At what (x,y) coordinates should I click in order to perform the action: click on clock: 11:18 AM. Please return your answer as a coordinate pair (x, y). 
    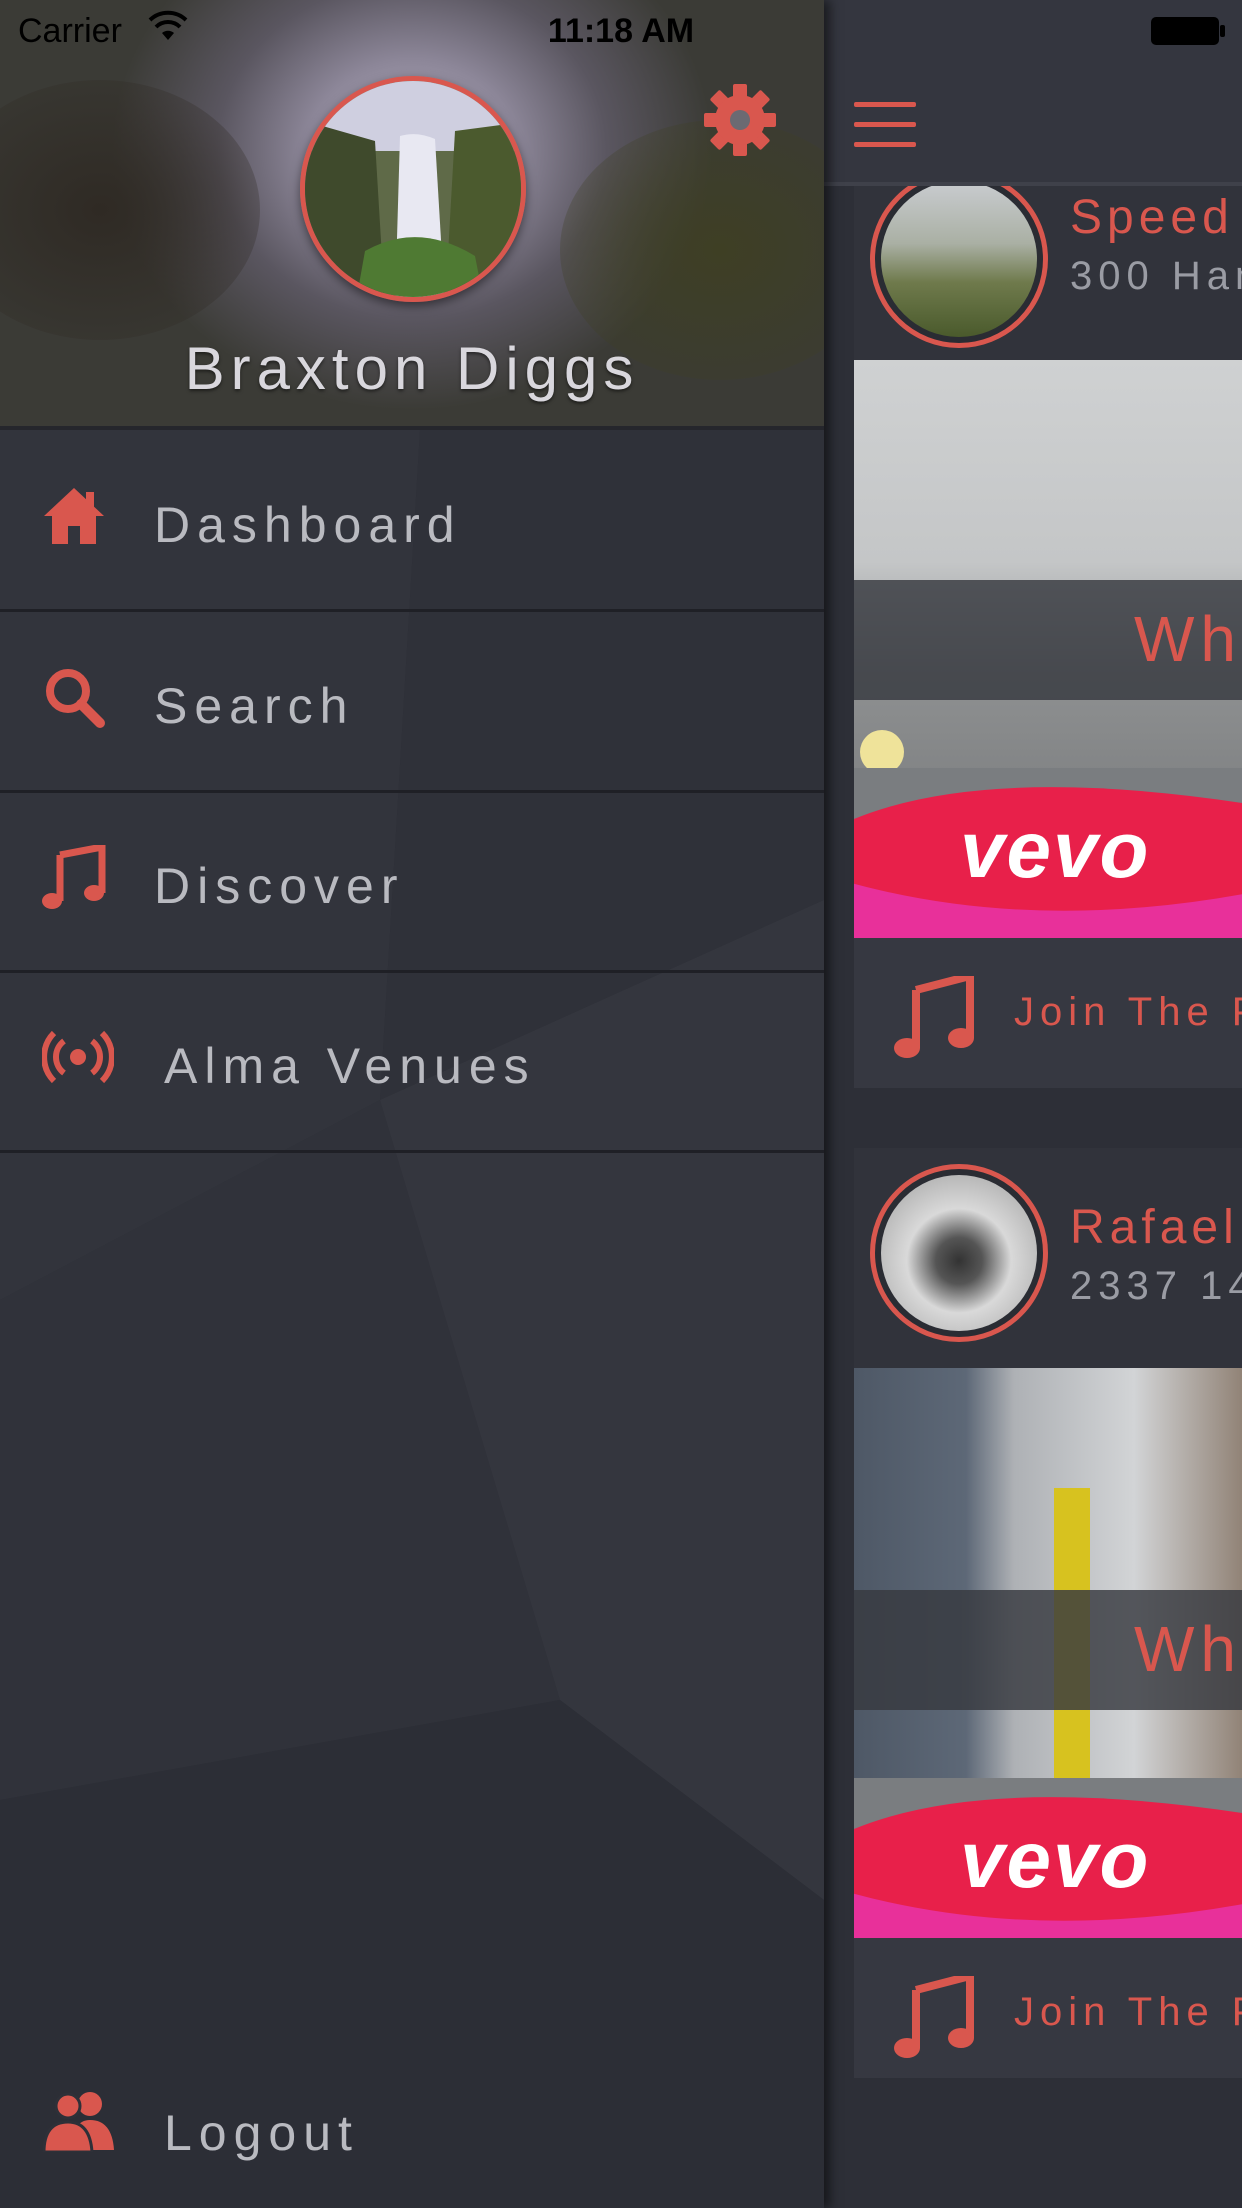
    Looking at the image, I should click on (621, 31).